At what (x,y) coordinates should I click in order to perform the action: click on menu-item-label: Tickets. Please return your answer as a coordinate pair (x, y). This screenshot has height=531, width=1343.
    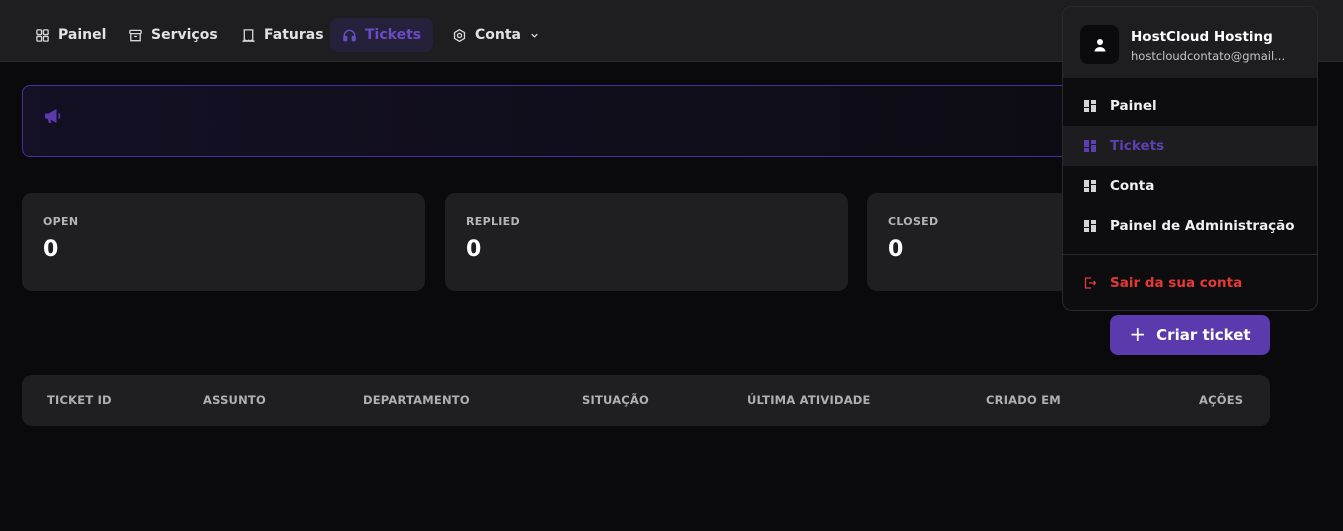
    Looking at the image, I should click on (1137, 146).